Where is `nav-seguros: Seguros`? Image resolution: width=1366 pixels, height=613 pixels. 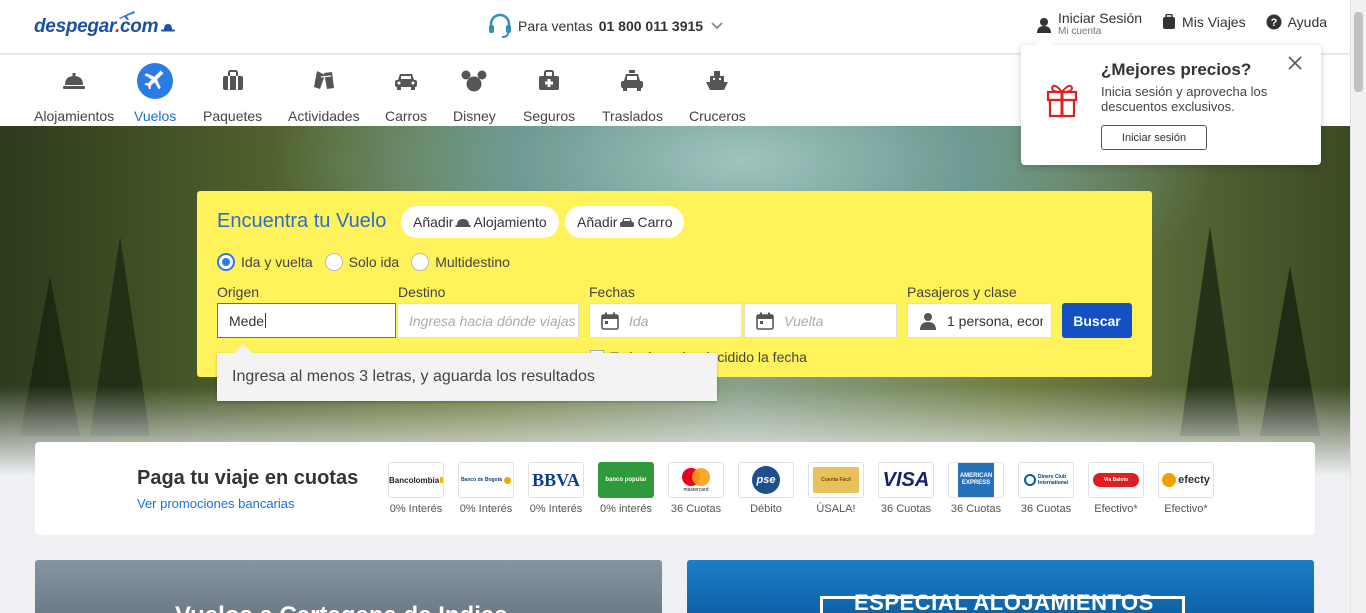
nav-seguros: Seguros is located at coordinates (549, 93).